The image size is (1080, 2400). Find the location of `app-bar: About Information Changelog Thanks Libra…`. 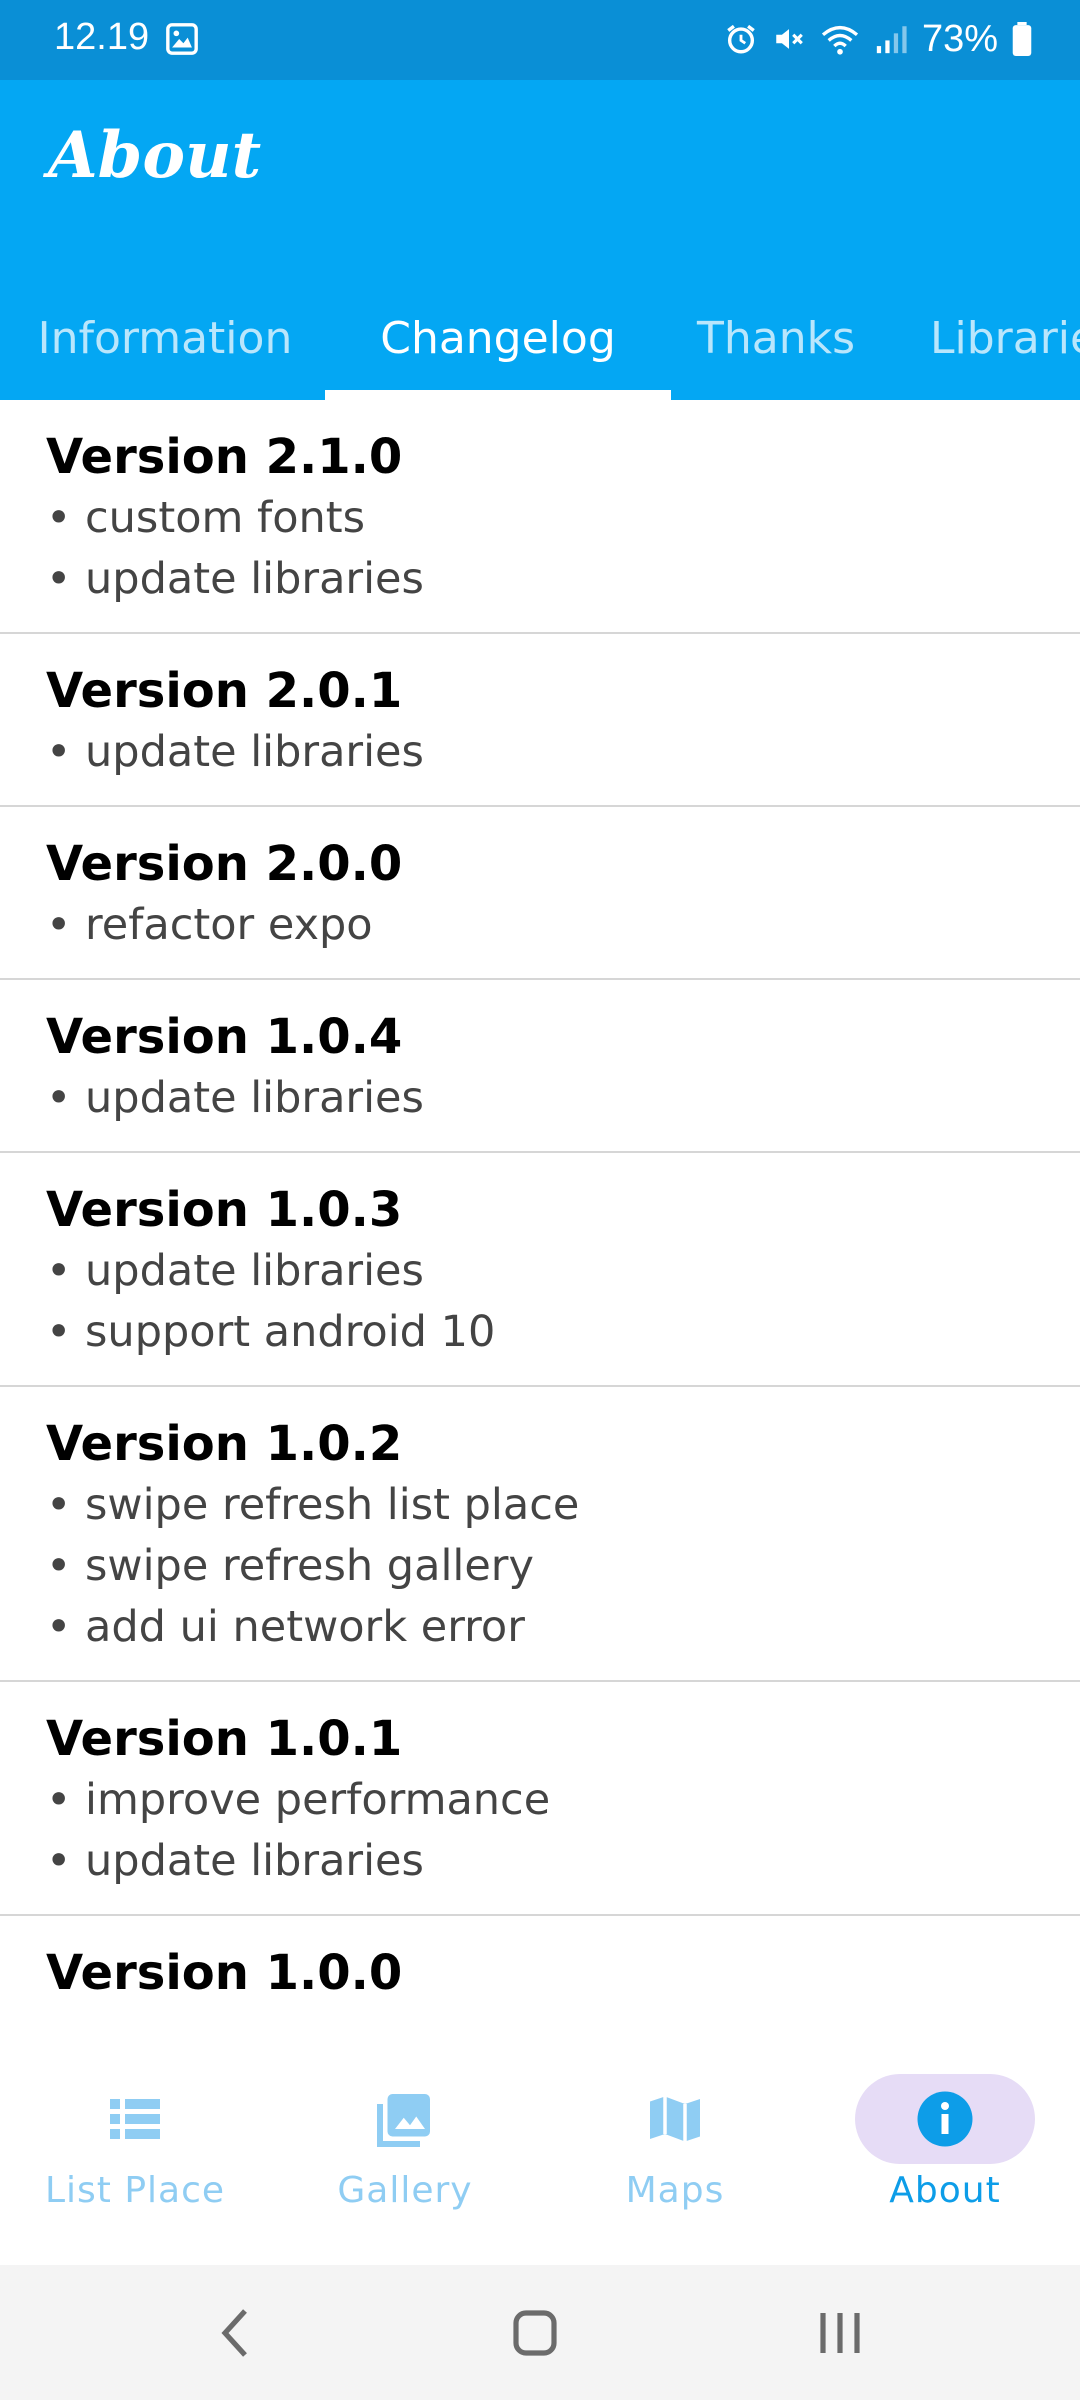

app-bar: About Information Changelog Thanks Libra… is located at coordinates (540, 240).